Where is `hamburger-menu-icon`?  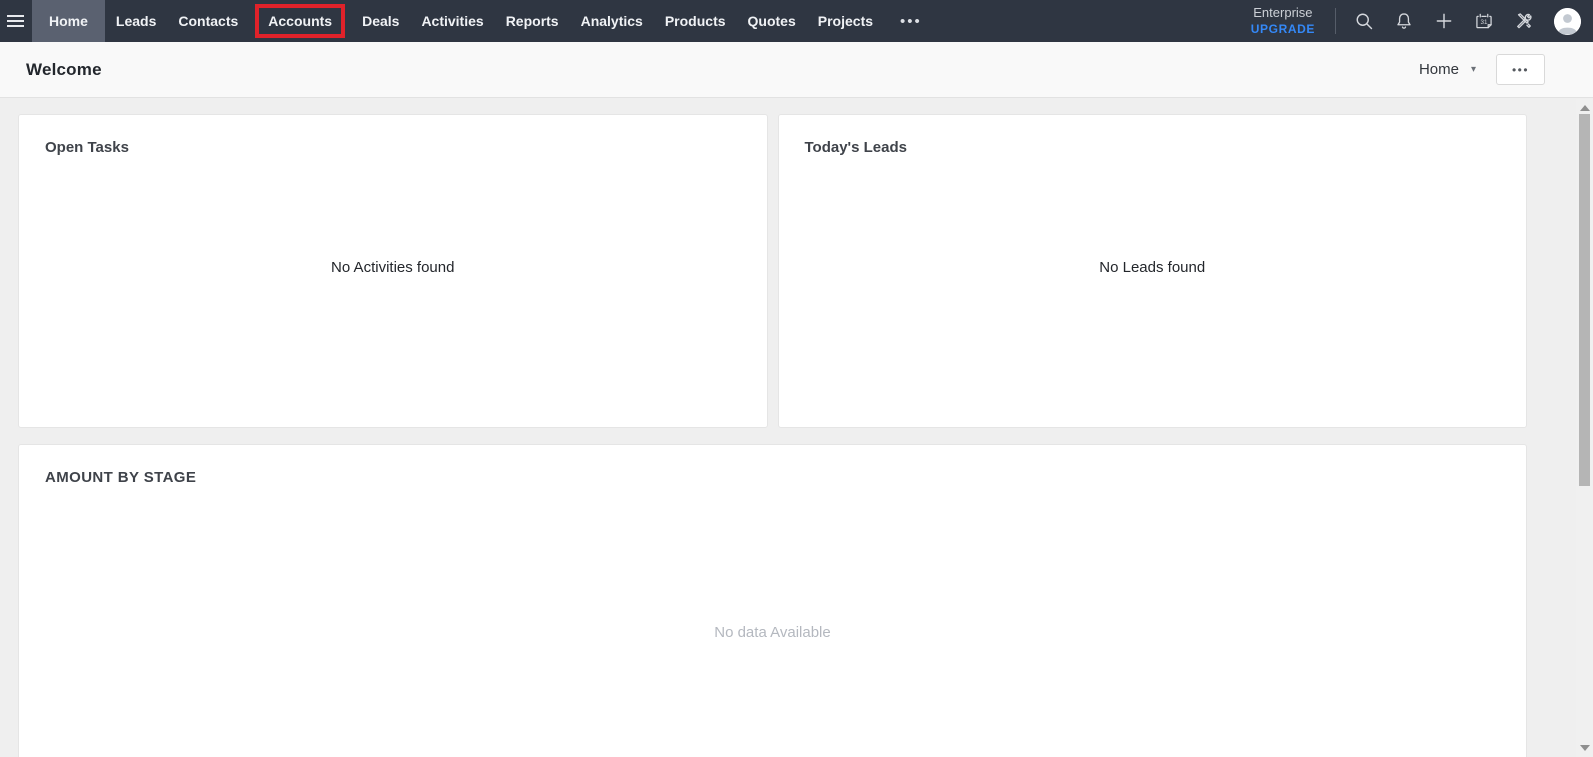
hamburger-menu-icon is located at coordinates (16, 21).